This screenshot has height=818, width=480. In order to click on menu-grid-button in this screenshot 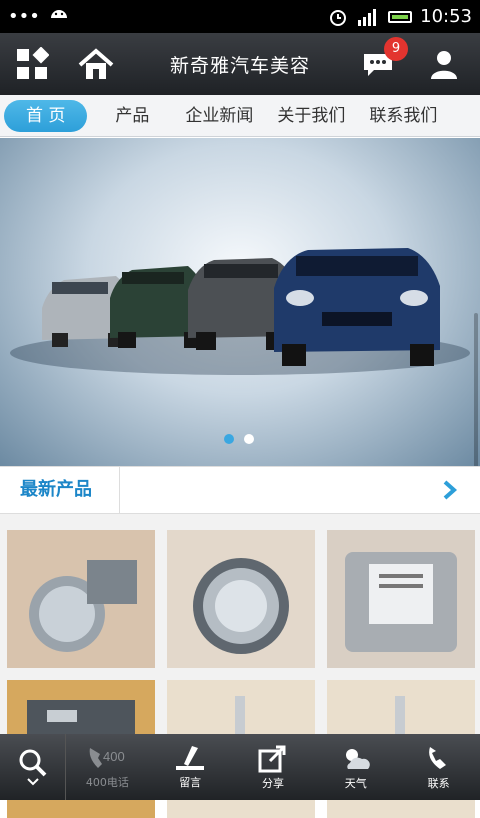, I will do `click(32, 64)`.